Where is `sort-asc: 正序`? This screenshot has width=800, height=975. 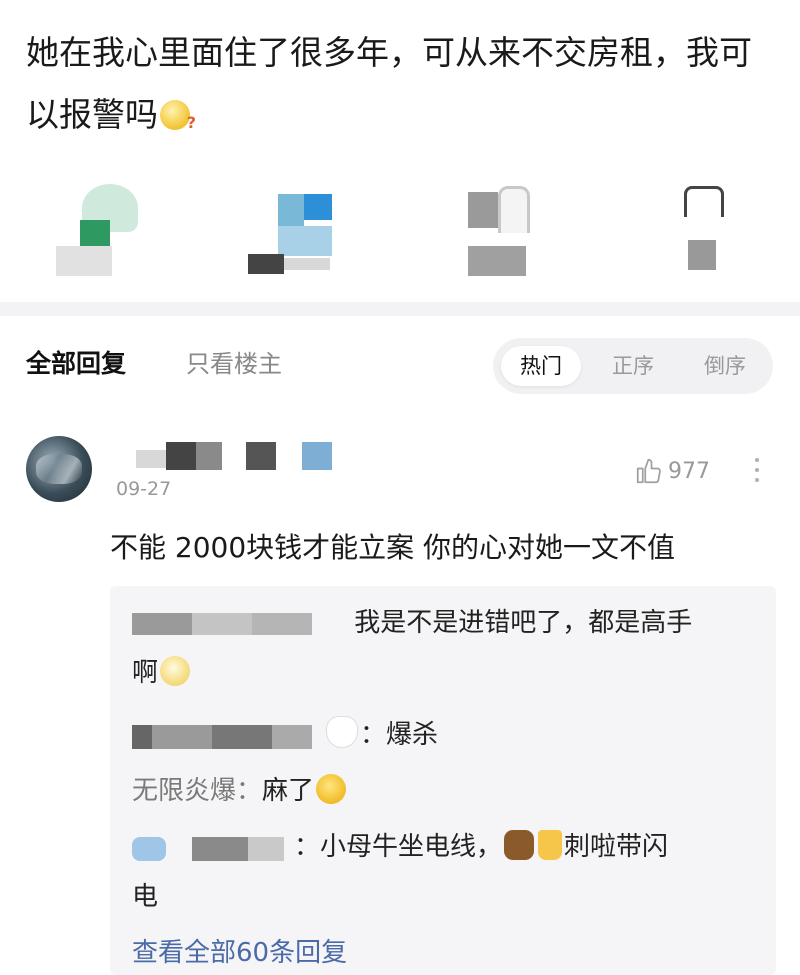
sort-asc: 正序 is located at coordinates (633, 366).